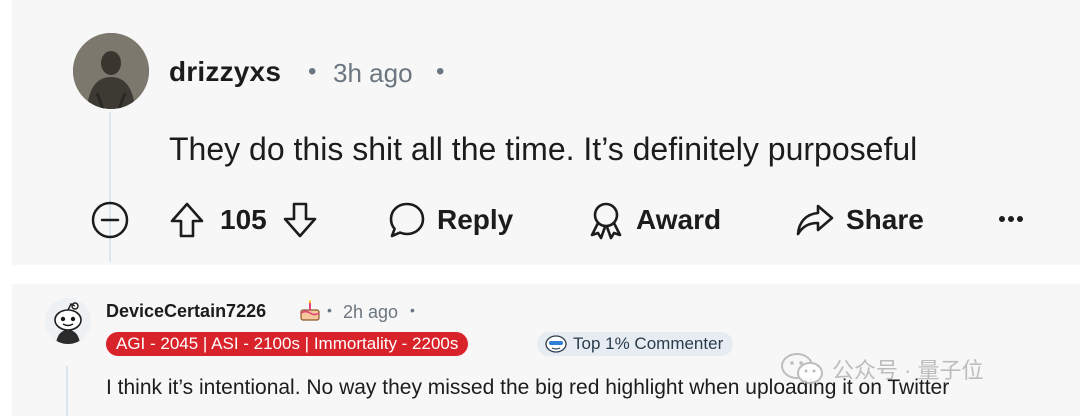 Image resolution: width=1080 pixels, height=416 pixels. Describe the element at coordinates (540, 222) in the screenshot. I see `comment-action-bar: 105 Reply Award Share` at that location.